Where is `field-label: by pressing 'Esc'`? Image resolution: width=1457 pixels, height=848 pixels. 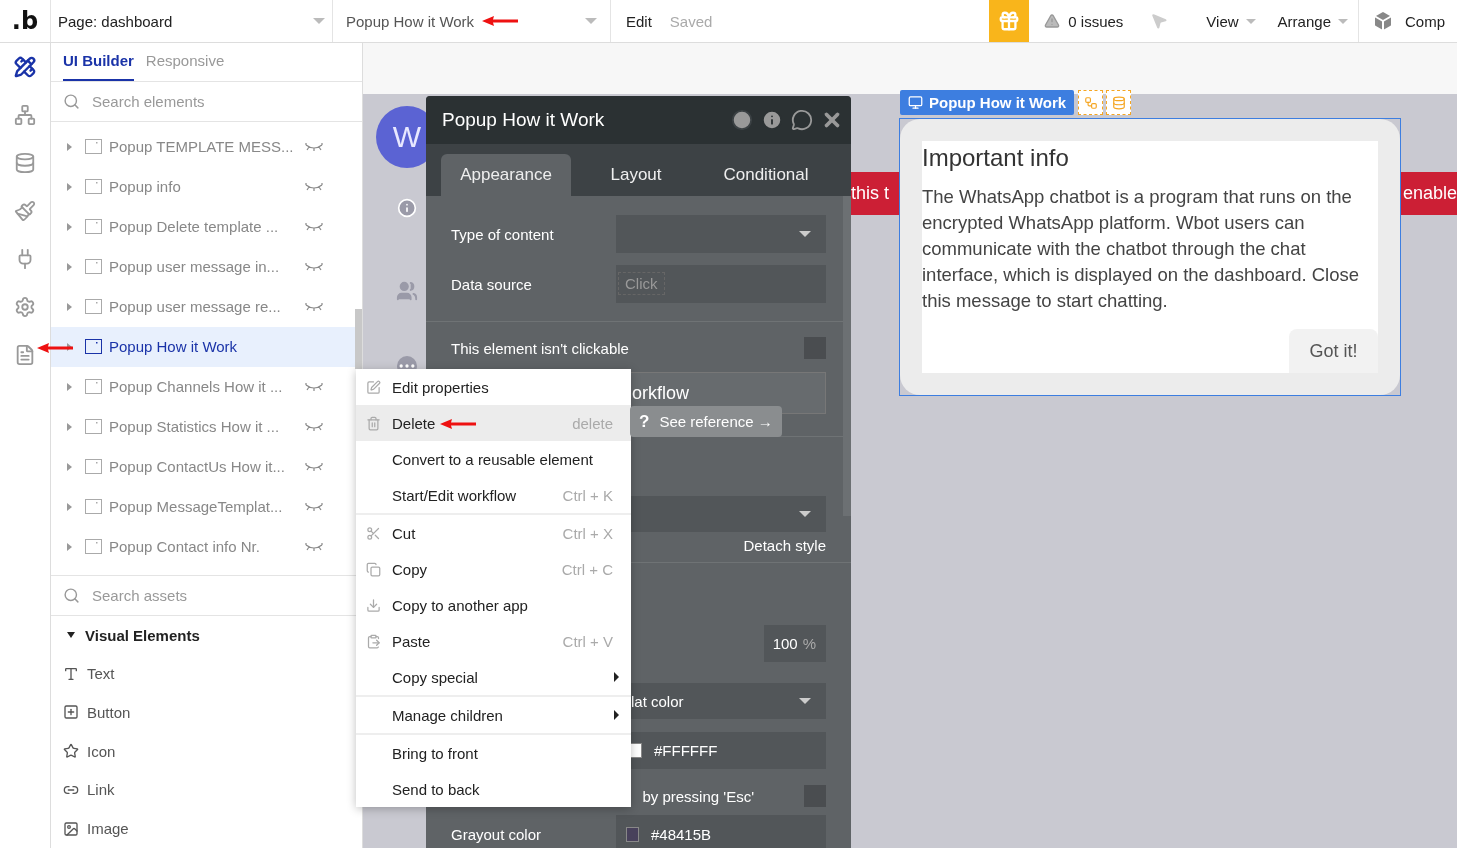
field-label: by pressing 'Esc' is located at coordinates (698, 796).